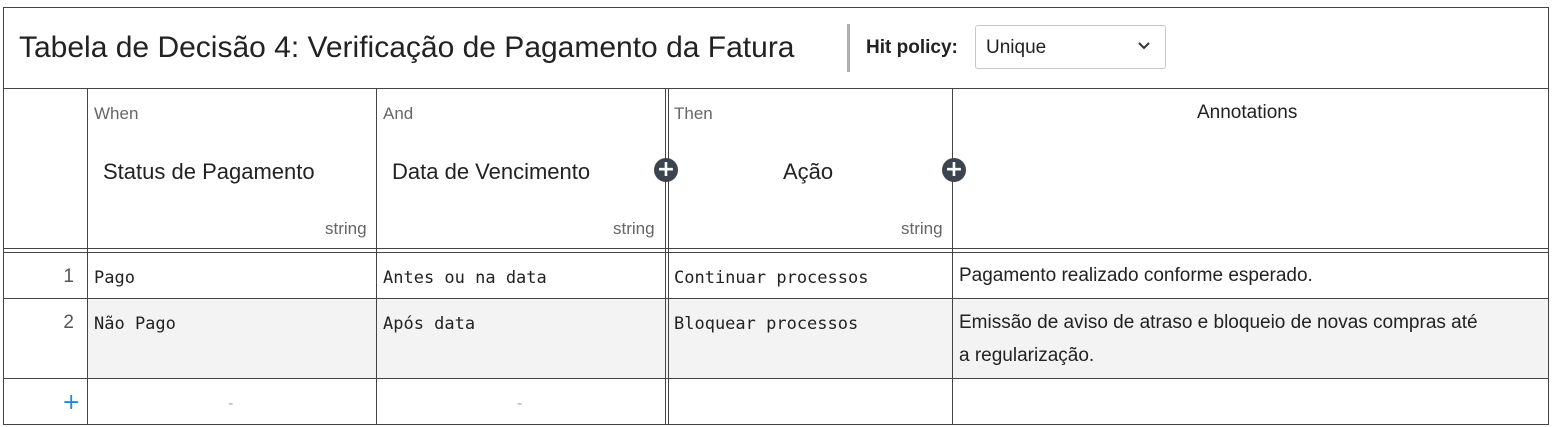 The image size is (1555, 427). What do you see at coordinates (1247, 112) in the screenshot?
I see `column-label-annotations: Annotations` at bounding box center [1247, 112].